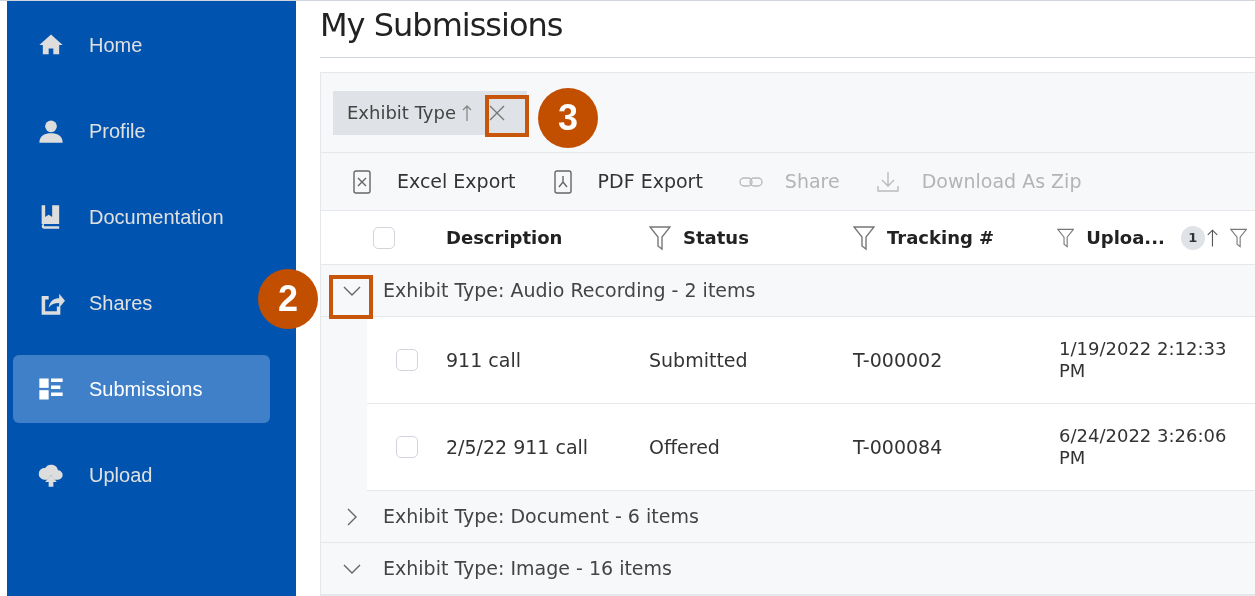 The height and width of the screenshot is (596, 1255). What do you see at coordinates (123, 131) in the screenshot?
I see `sidebar-item: Profile` at bounding box center [123, 131].